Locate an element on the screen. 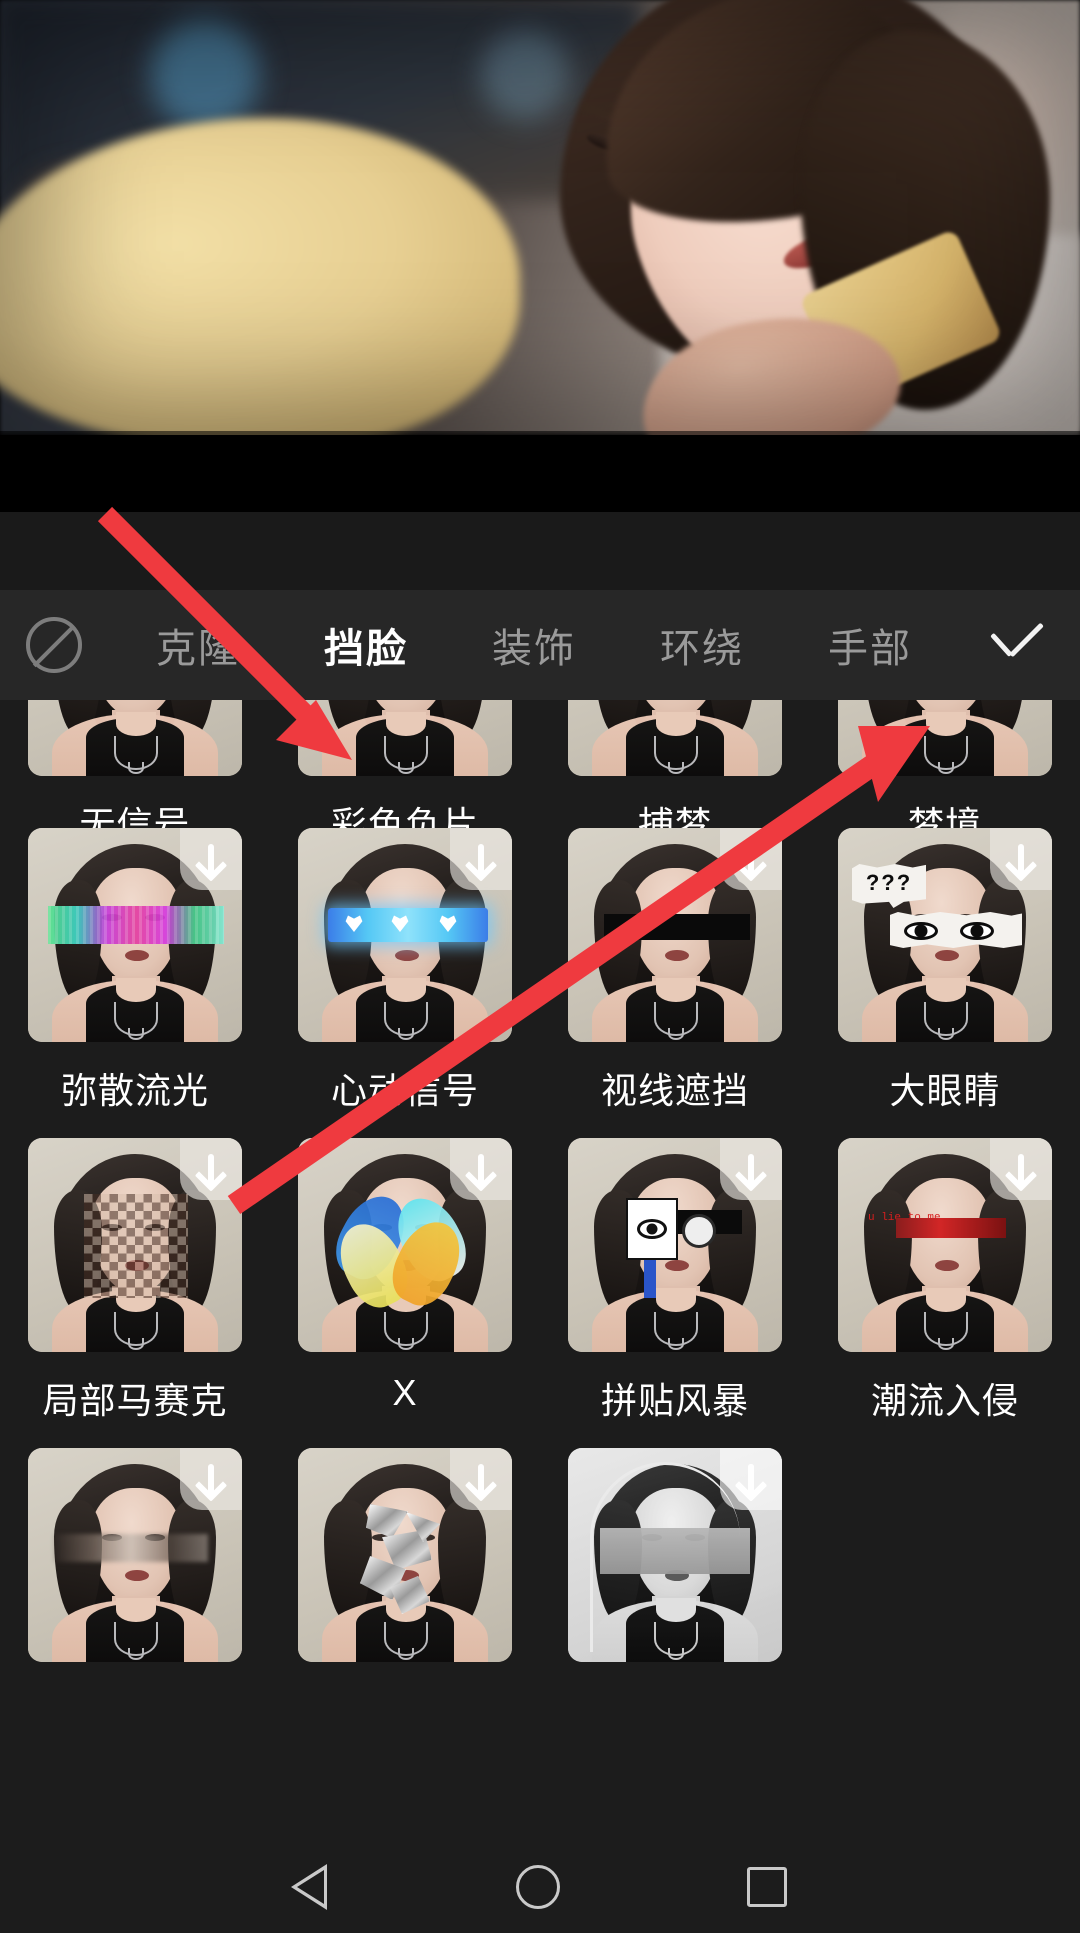 Image resolution: width=1080 pixels, height=1933 pixels. home-circle-icon is located at coordinates (537, 1886).